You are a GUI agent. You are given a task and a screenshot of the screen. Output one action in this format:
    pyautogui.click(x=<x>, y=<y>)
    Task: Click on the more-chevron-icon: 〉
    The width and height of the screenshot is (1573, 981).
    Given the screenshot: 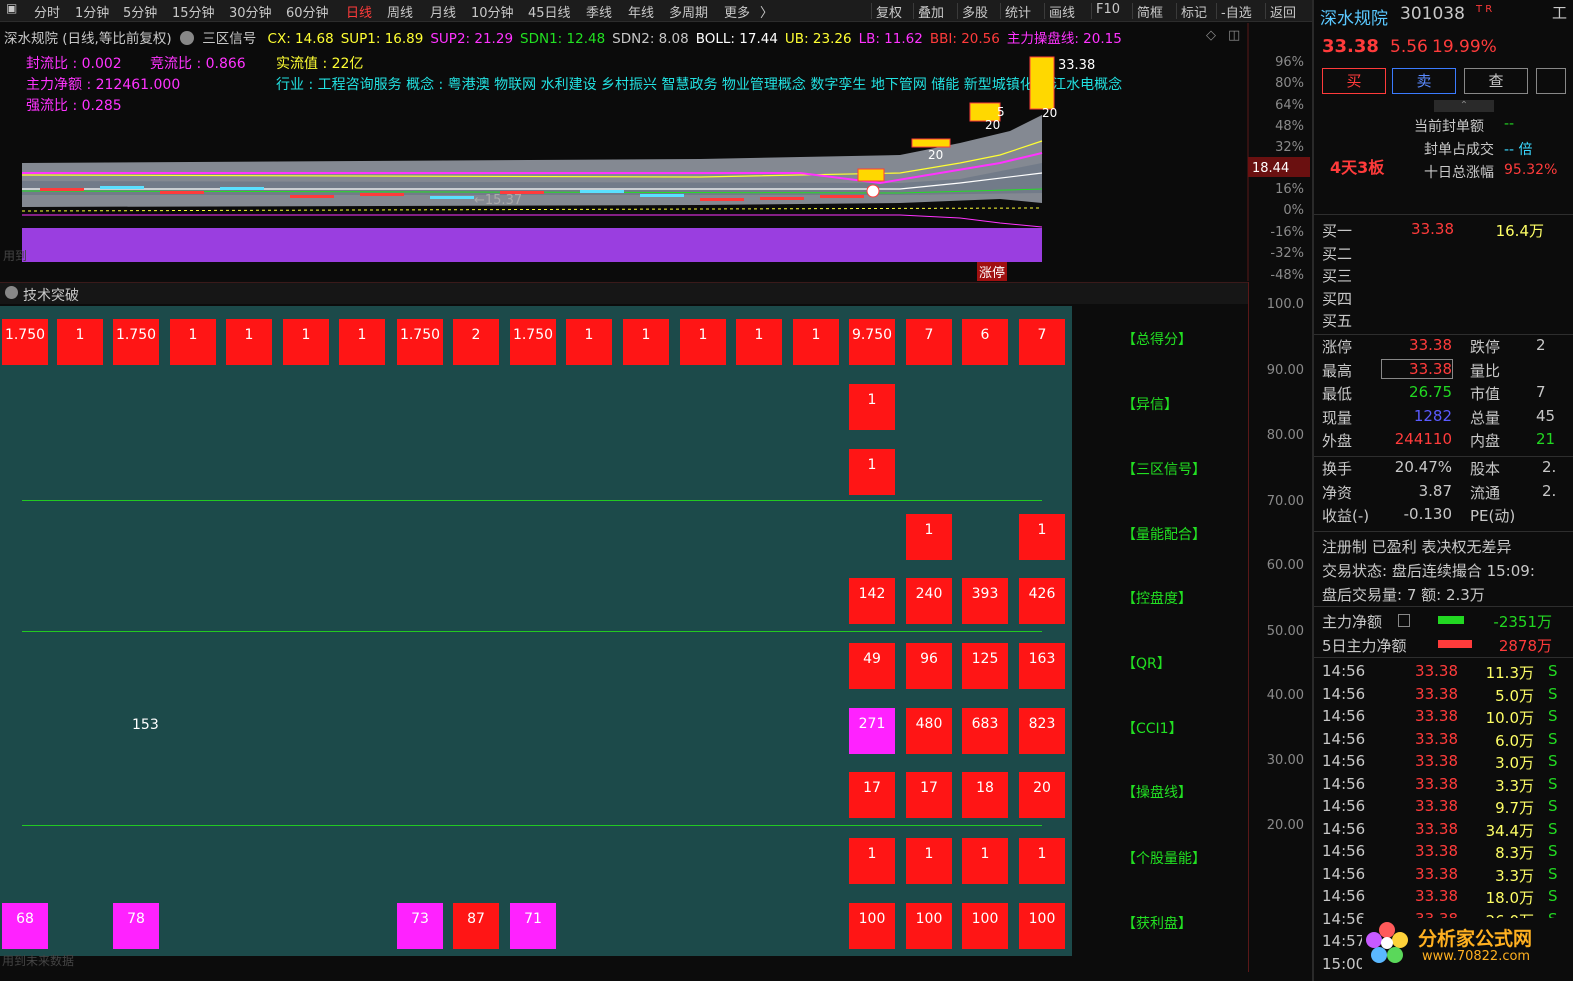 What is the action you would take?
    pyautogui.click(x=766, y=11)
    